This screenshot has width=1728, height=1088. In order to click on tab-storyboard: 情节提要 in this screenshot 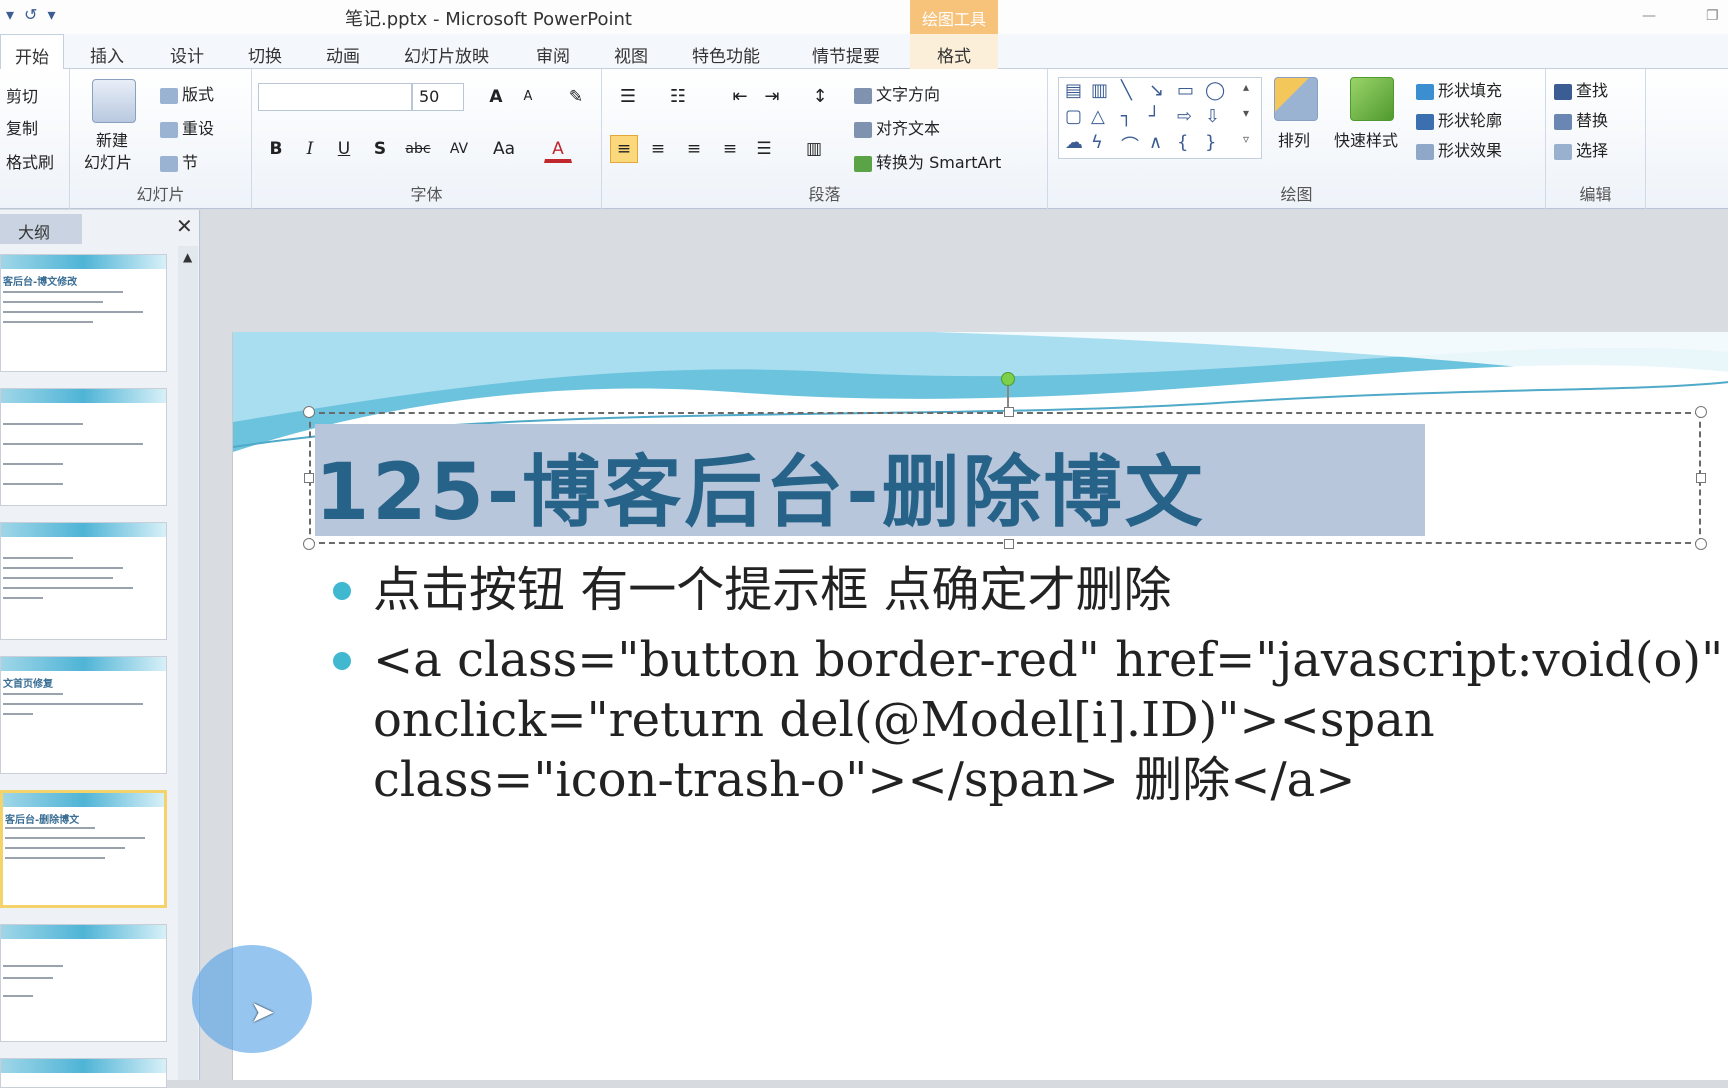, I will do `click(846, 54)`.